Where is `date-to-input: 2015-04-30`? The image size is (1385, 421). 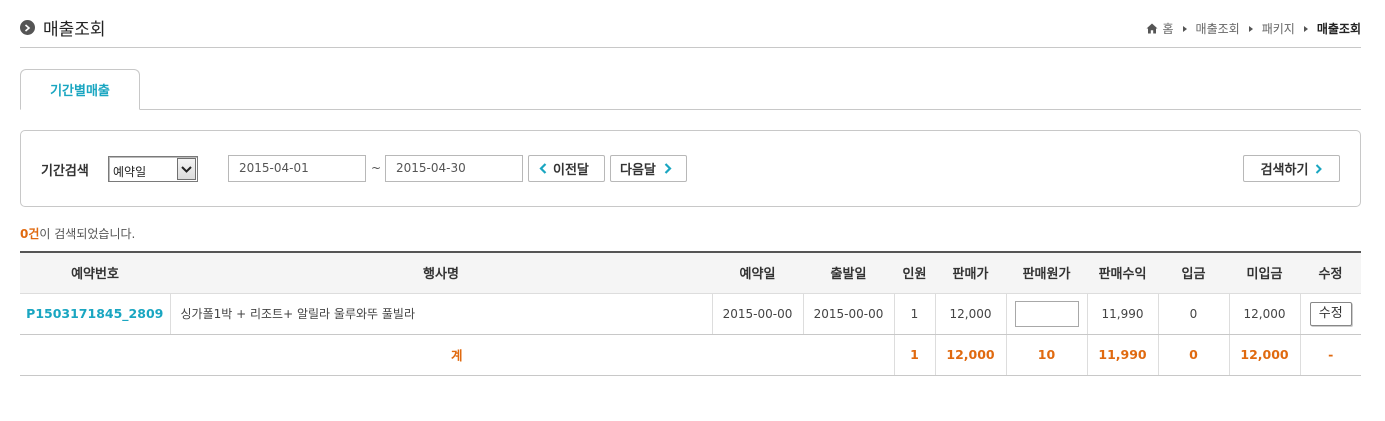 date-to-input: 2015-04-30 is located at coordinates (454, 168).